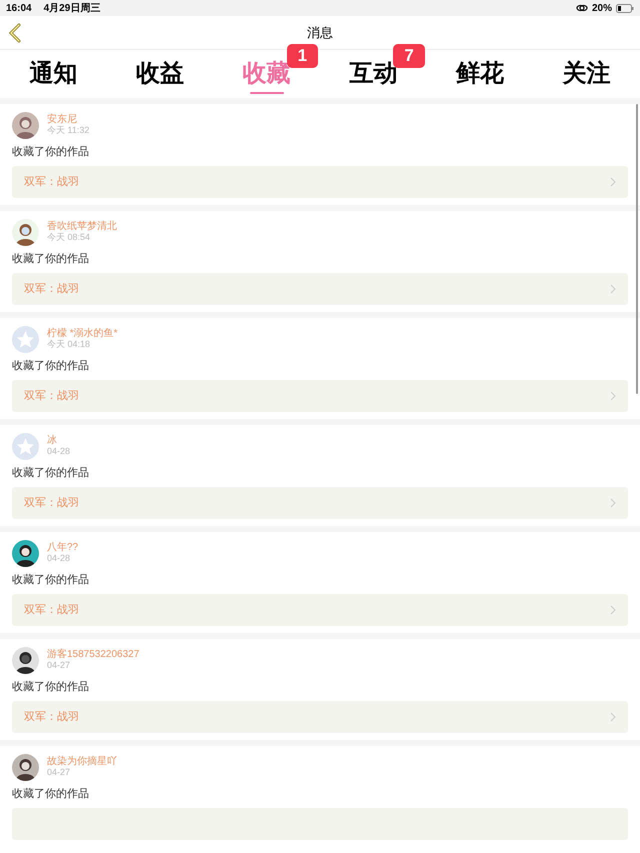  I want to click on tab: 关注, so click(586, 74).